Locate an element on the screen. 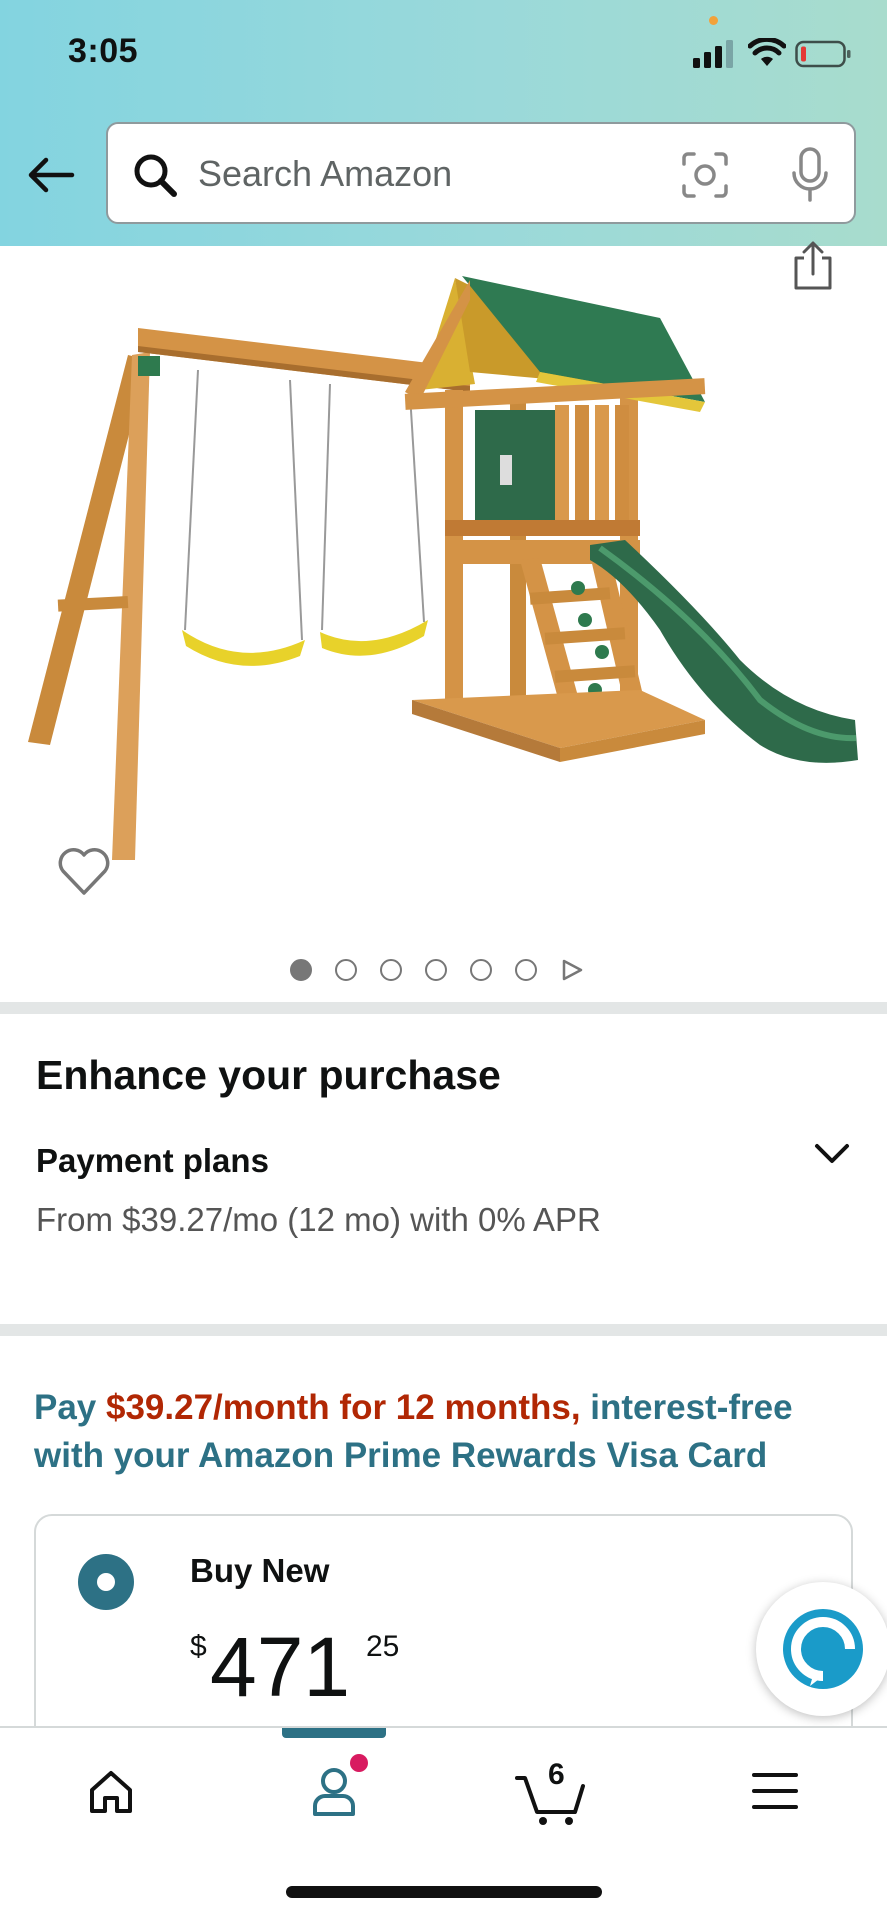 The width and height of the screenshot is (887, 1920). search-input is located at coordinates (408, 174).